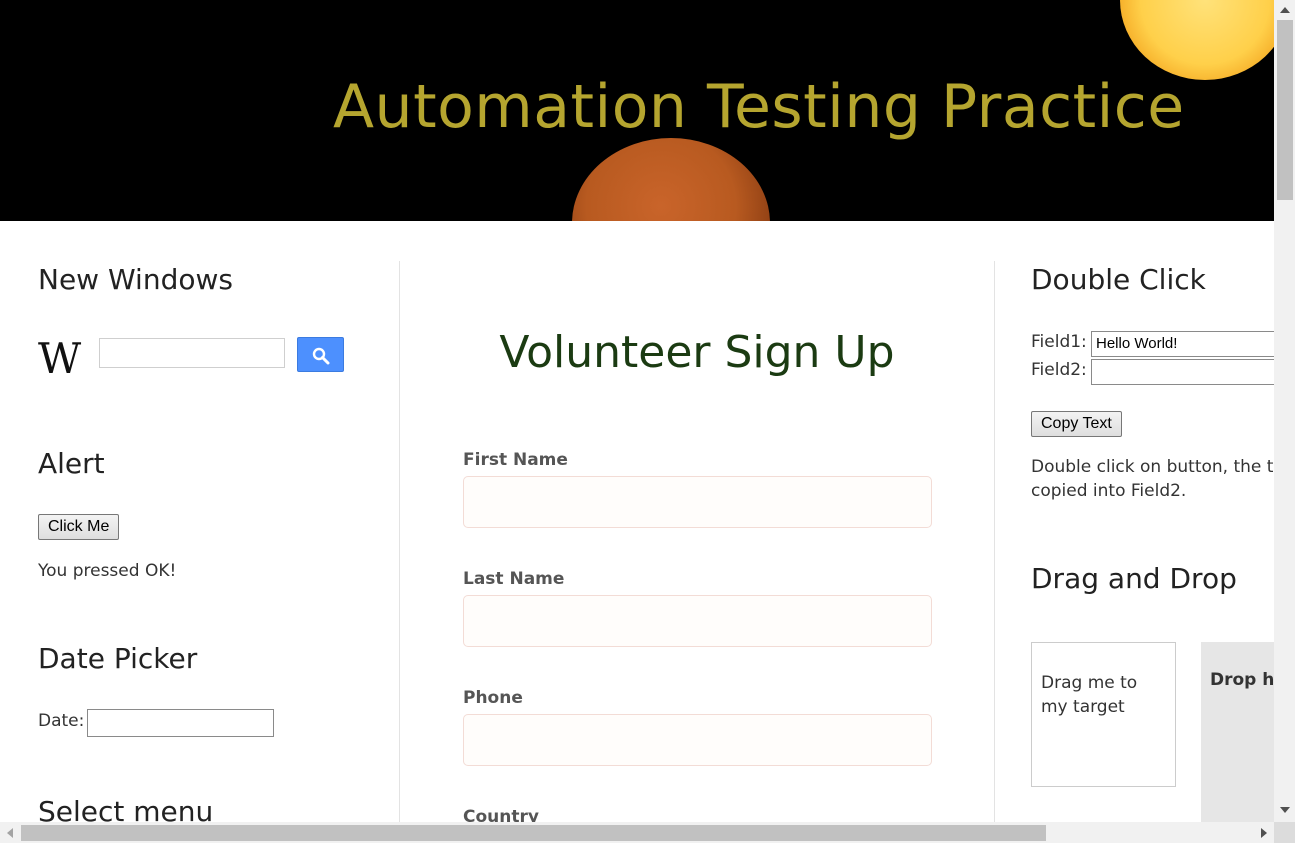 This screenshot has height=843, width=1295. What do you see at coordinates (107, 571) in the screenshot?
I see `alert-result-text: You pressed OK!` at bounding box center [107, 571].